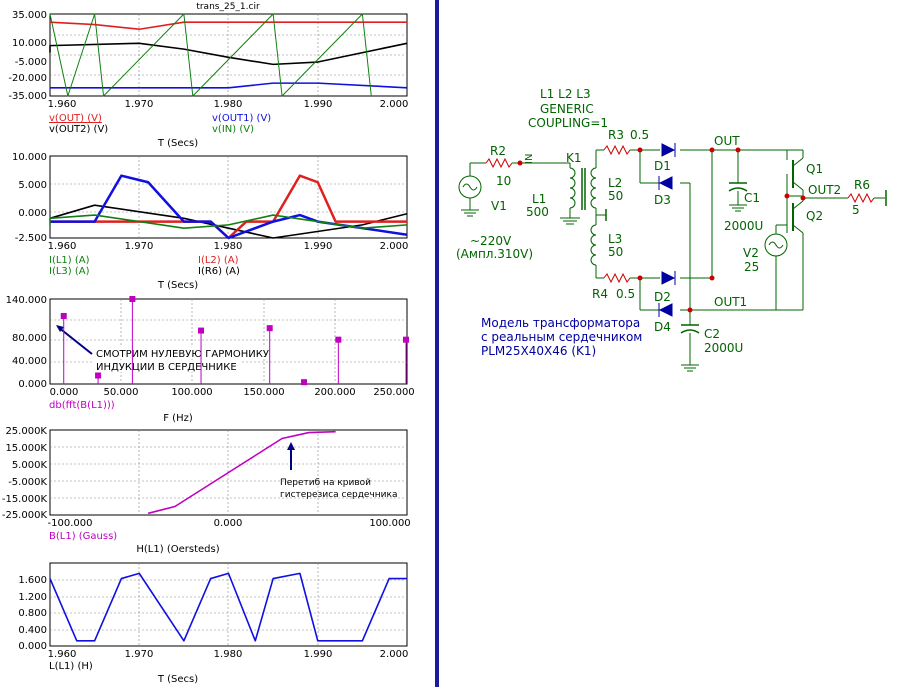 This screenshot has width=900, height=691. I want to click on p2-legend-ir6: I(R6) (A), so click(219, 271).